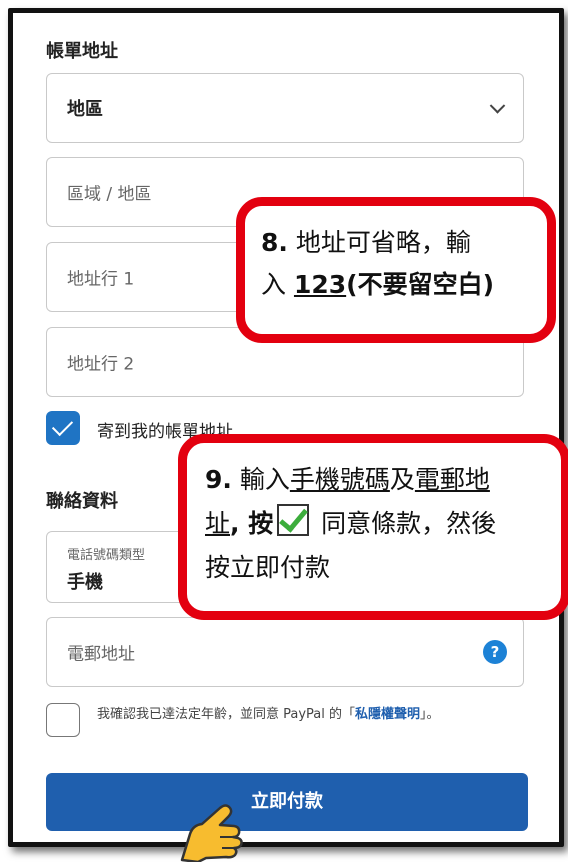  Describe the element at coordinates (405, 523) in the screenshot. I see `callout-9-line2-rest: 同意條款，然後` at that location.